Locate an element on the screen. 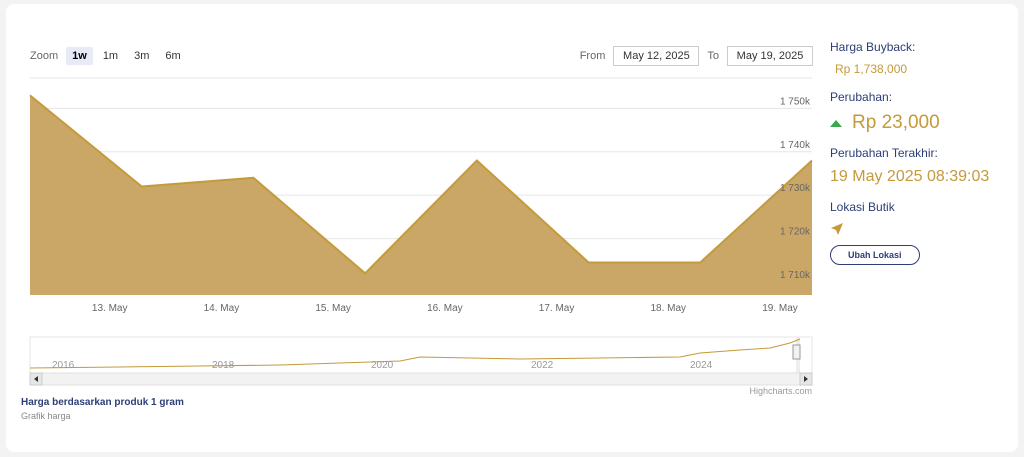 The image size is (1024, 457). highcharts-credit: Highcharts.com is located at coordinates (780, 391).